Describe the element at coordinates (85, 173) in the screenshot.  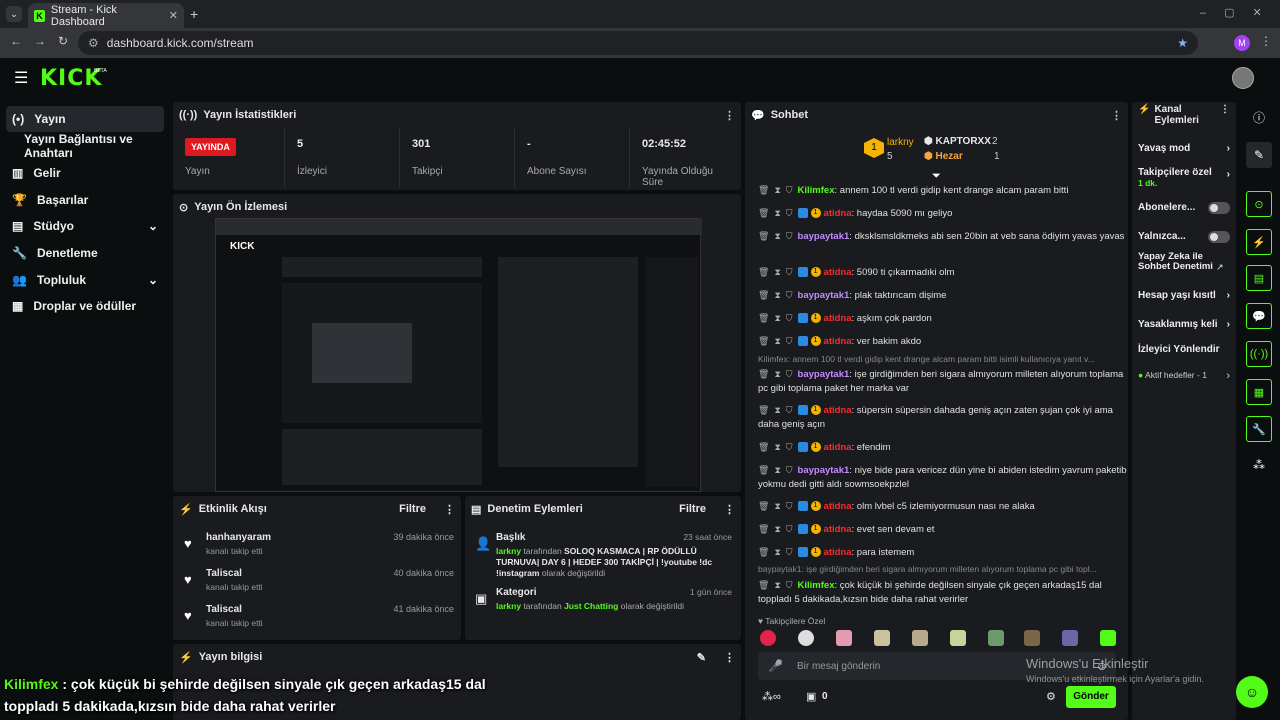
I see `sidebar-item-gelir: ▥ Gelir` at that location.